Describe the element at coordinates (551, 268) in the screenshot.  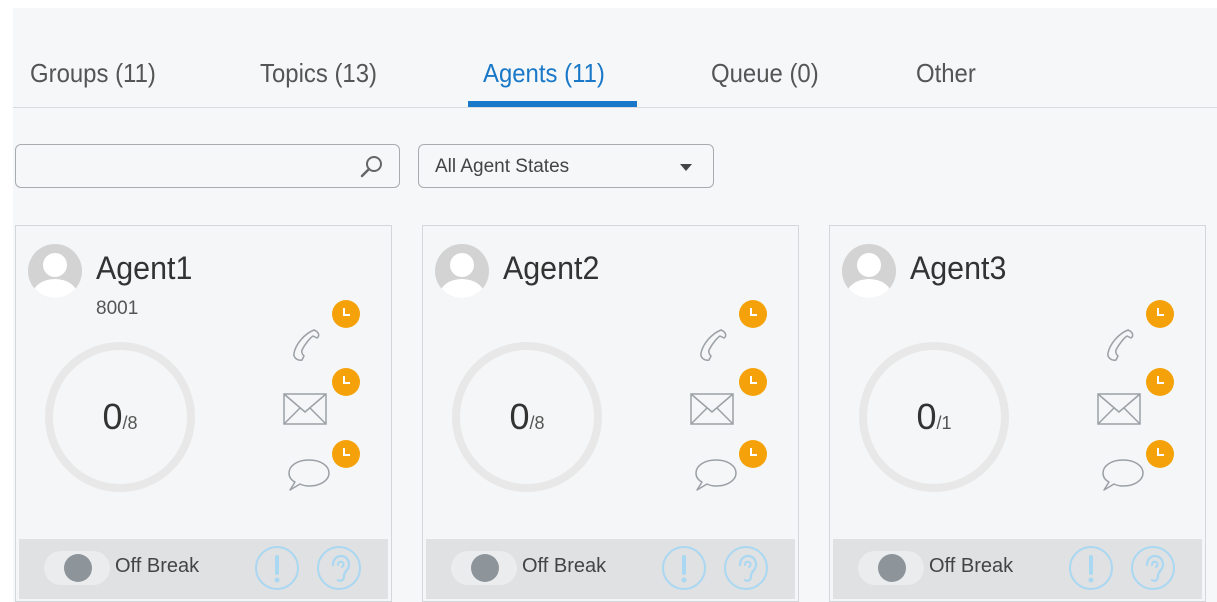
I see `agent-name: Agent2` at that location.